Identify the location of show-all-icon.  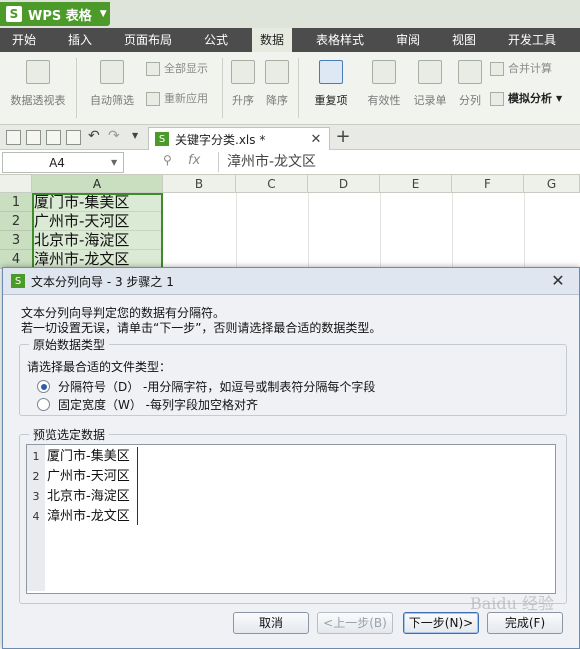
(153, 69).